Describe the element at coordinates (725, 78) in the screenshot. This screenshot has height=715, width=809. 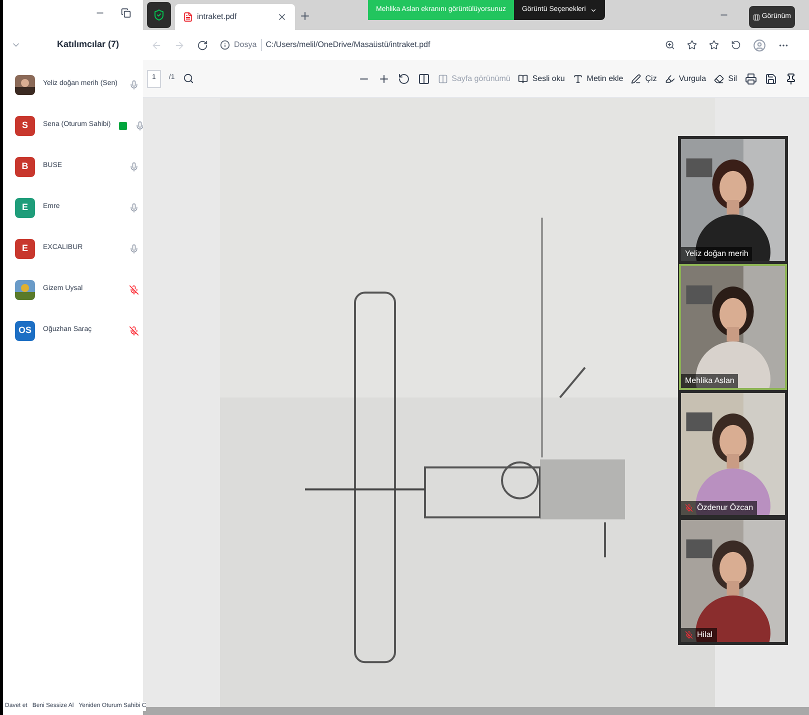
I see `toolbar-button: Sil` at that location.